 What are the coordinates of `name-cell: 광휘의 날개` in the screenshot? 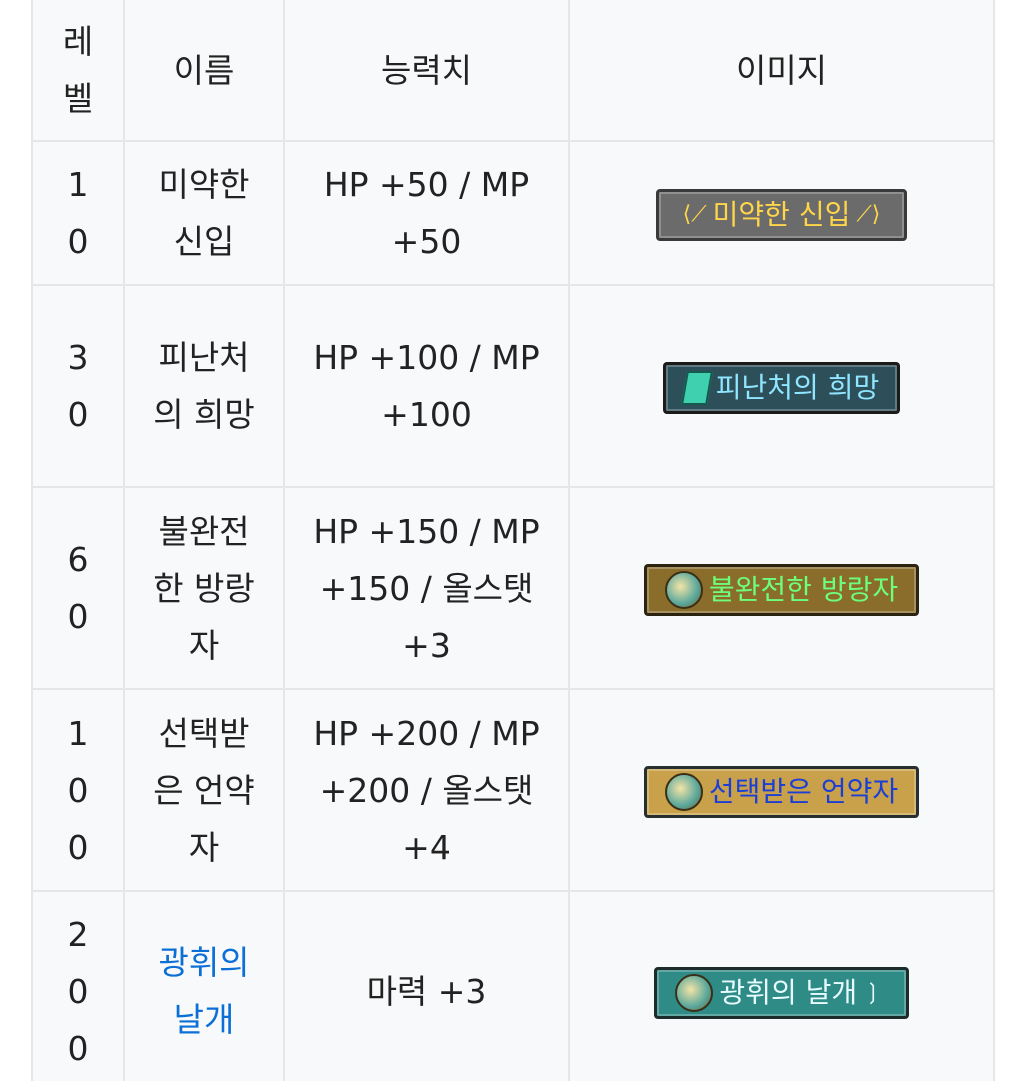 It's located at (204, 985).